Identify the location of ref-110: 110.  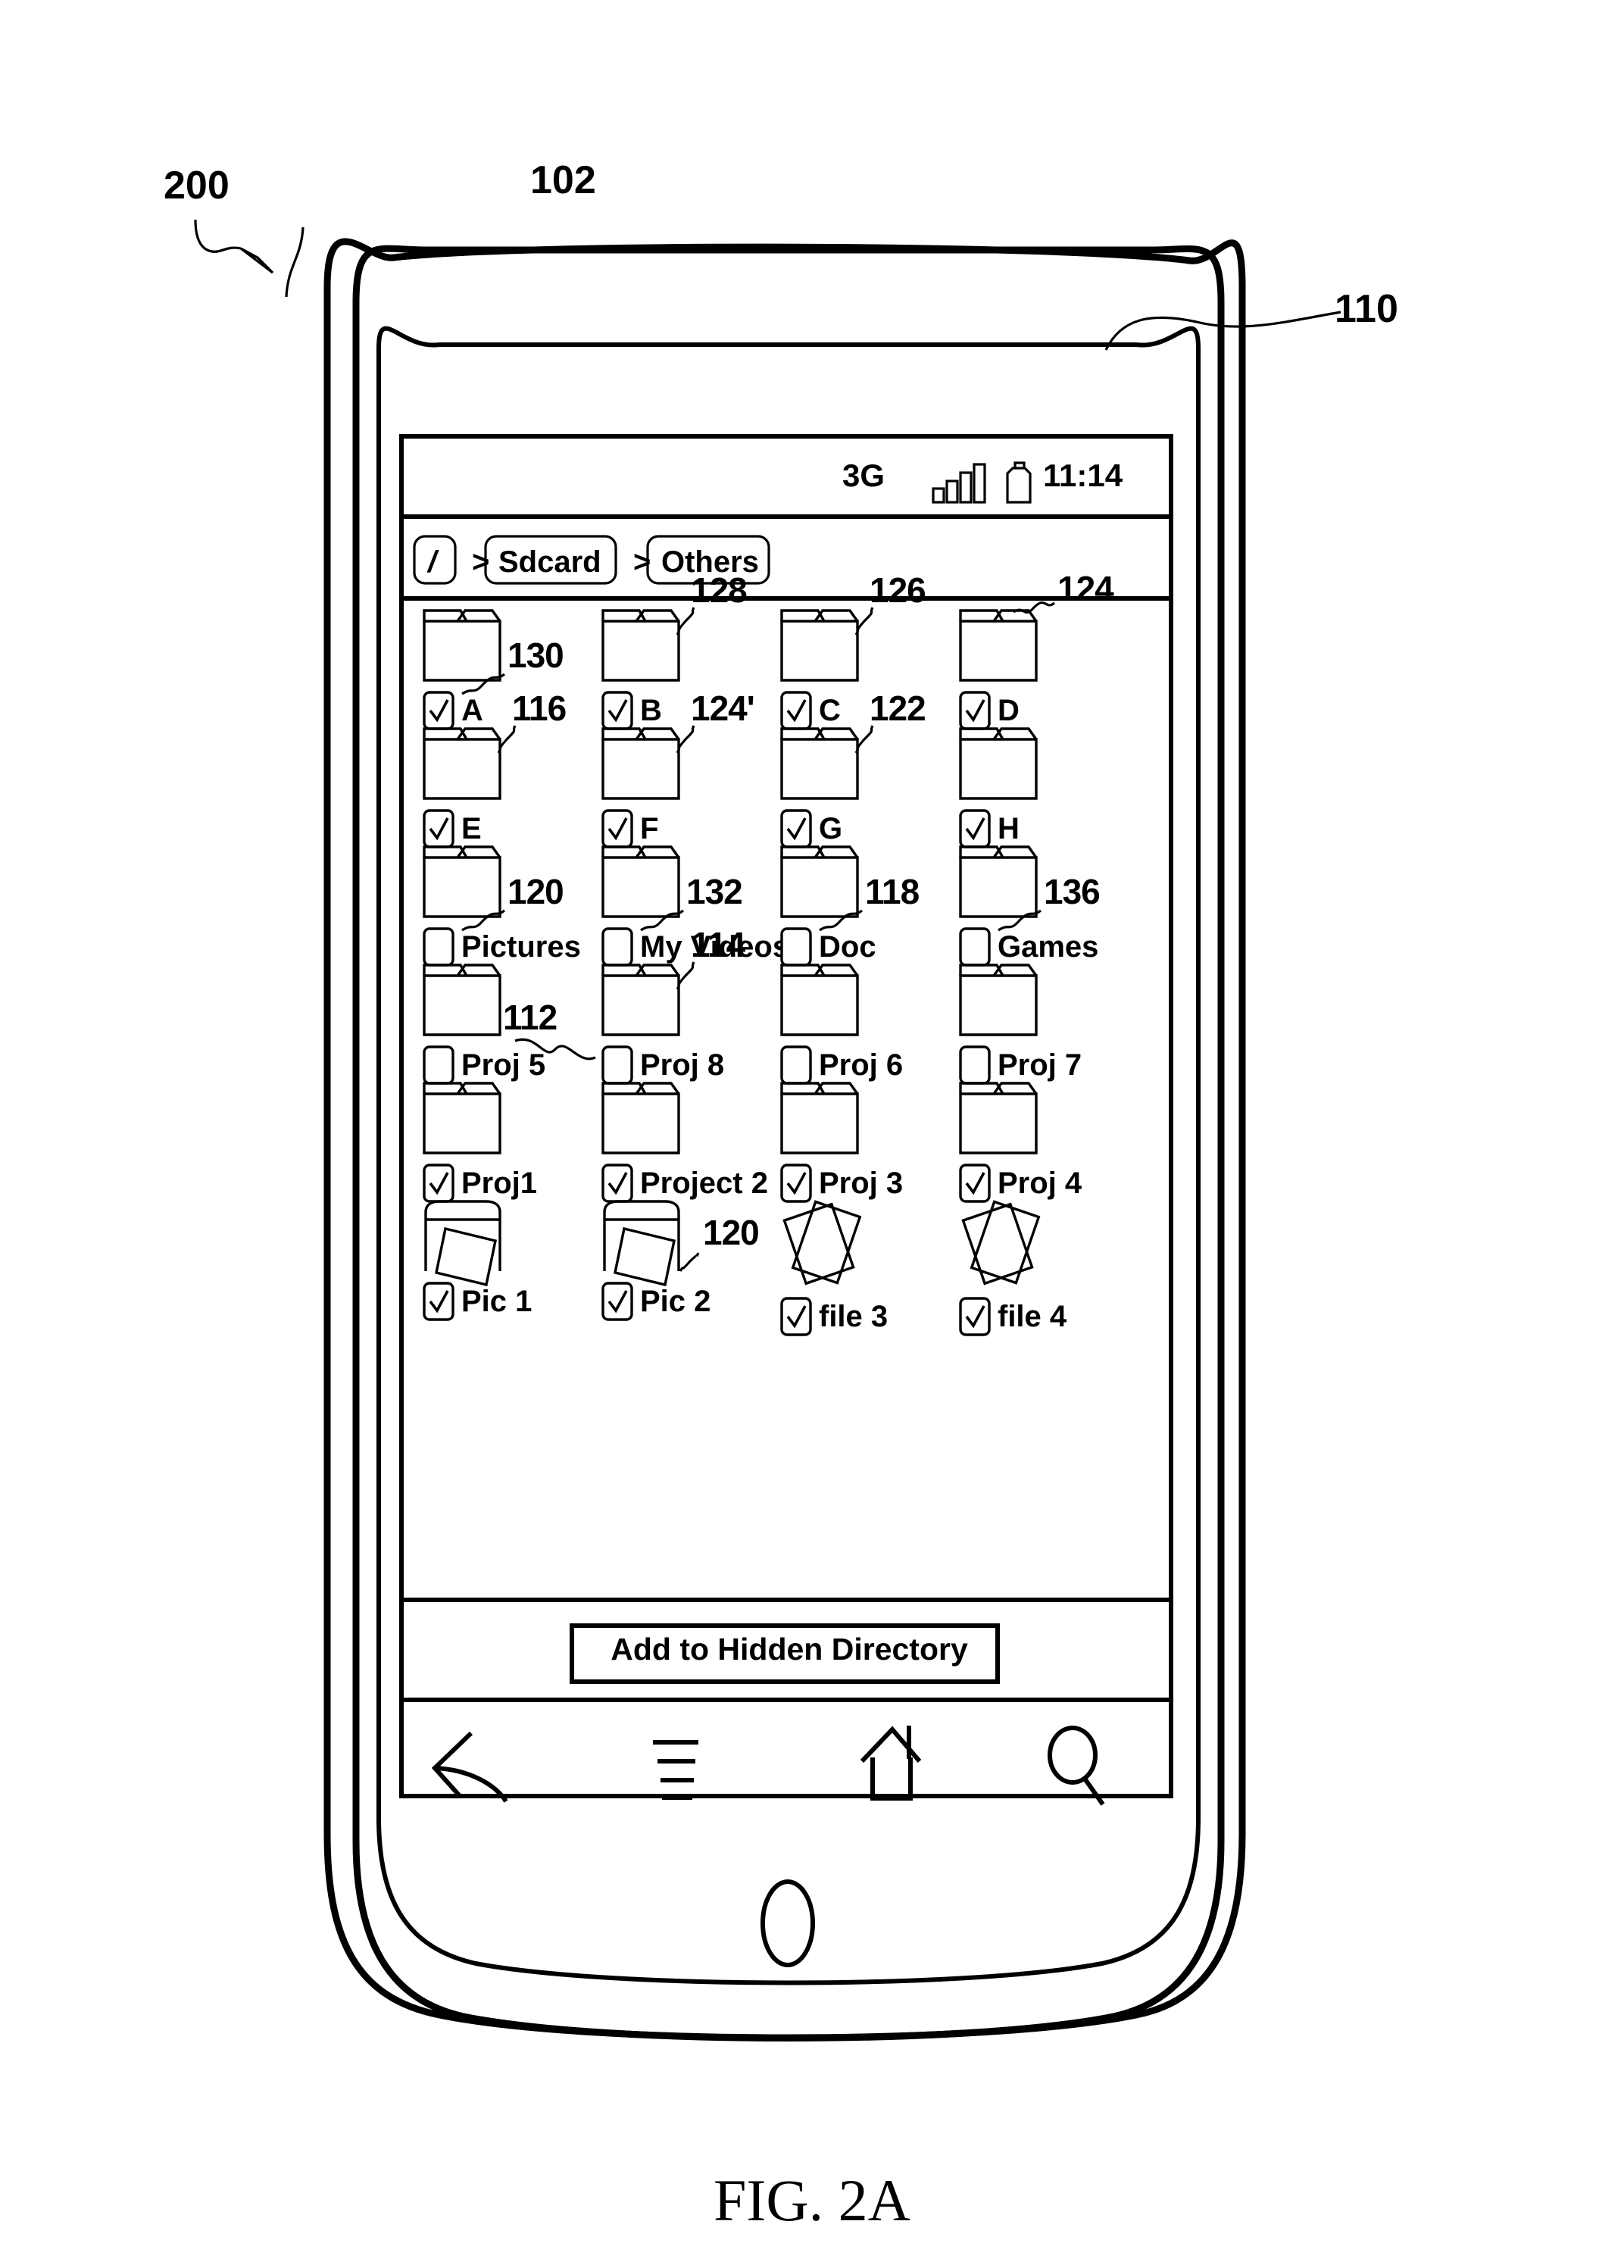
(1366, 309).